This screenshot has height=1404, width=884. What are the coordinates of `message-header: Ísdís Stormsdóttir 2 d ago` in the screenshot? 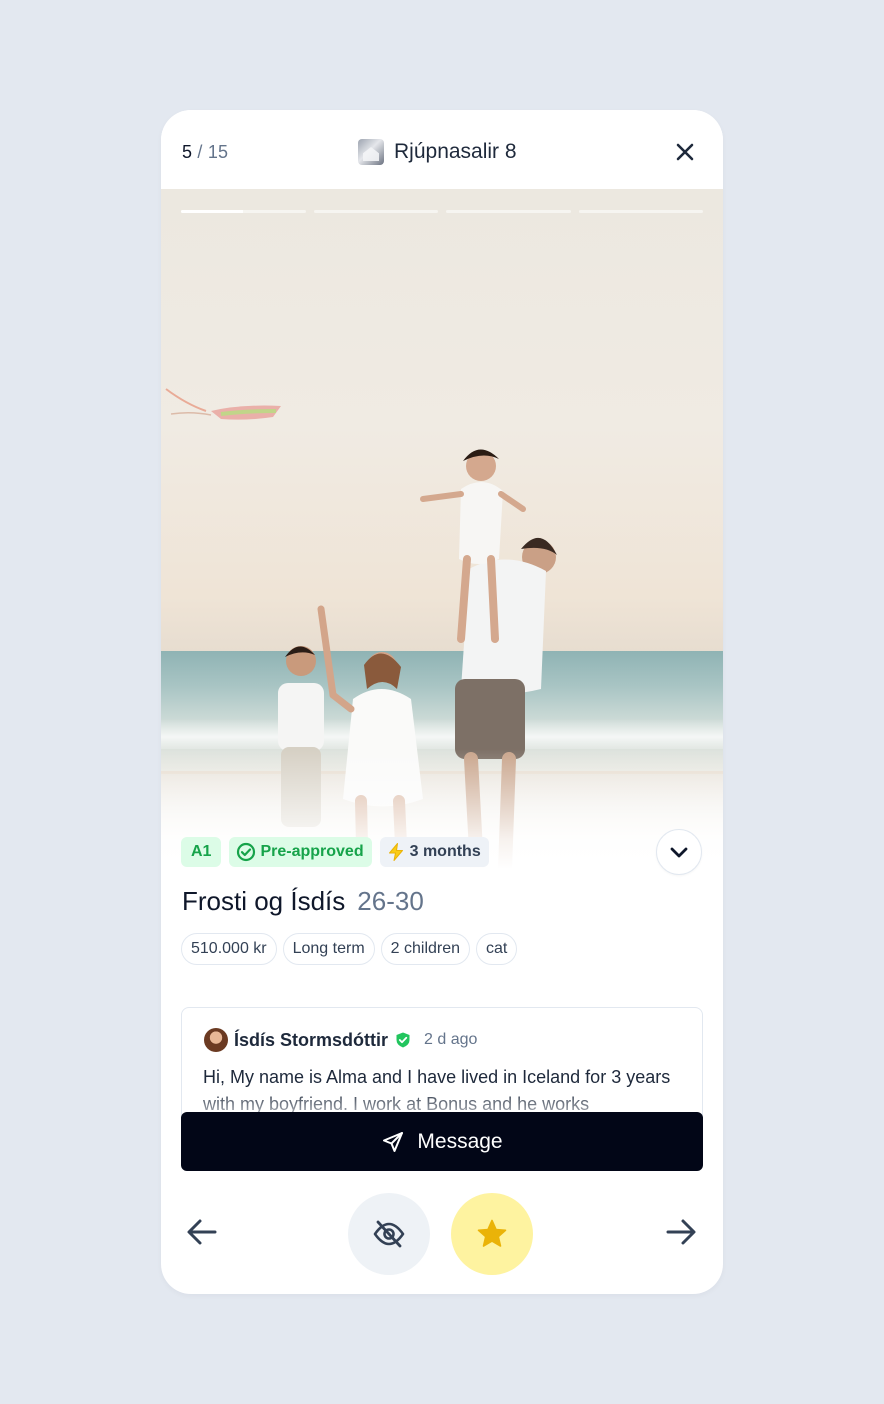 It's located at (340, 1040).